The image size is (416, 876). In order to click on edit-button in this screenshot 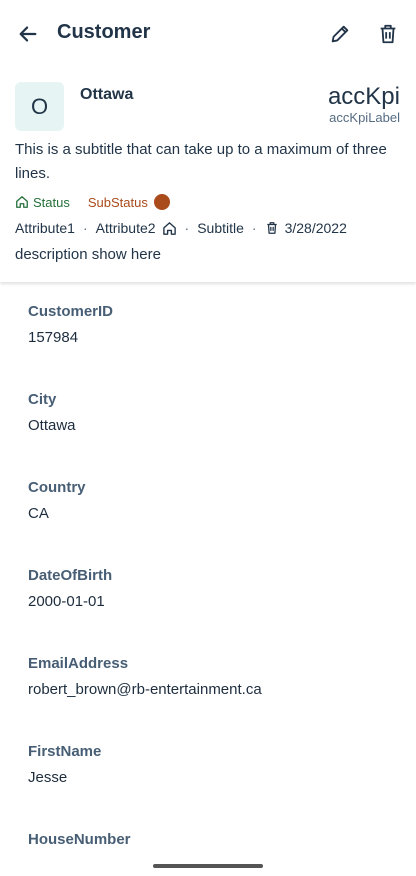, I will do `click(340, 34)`.